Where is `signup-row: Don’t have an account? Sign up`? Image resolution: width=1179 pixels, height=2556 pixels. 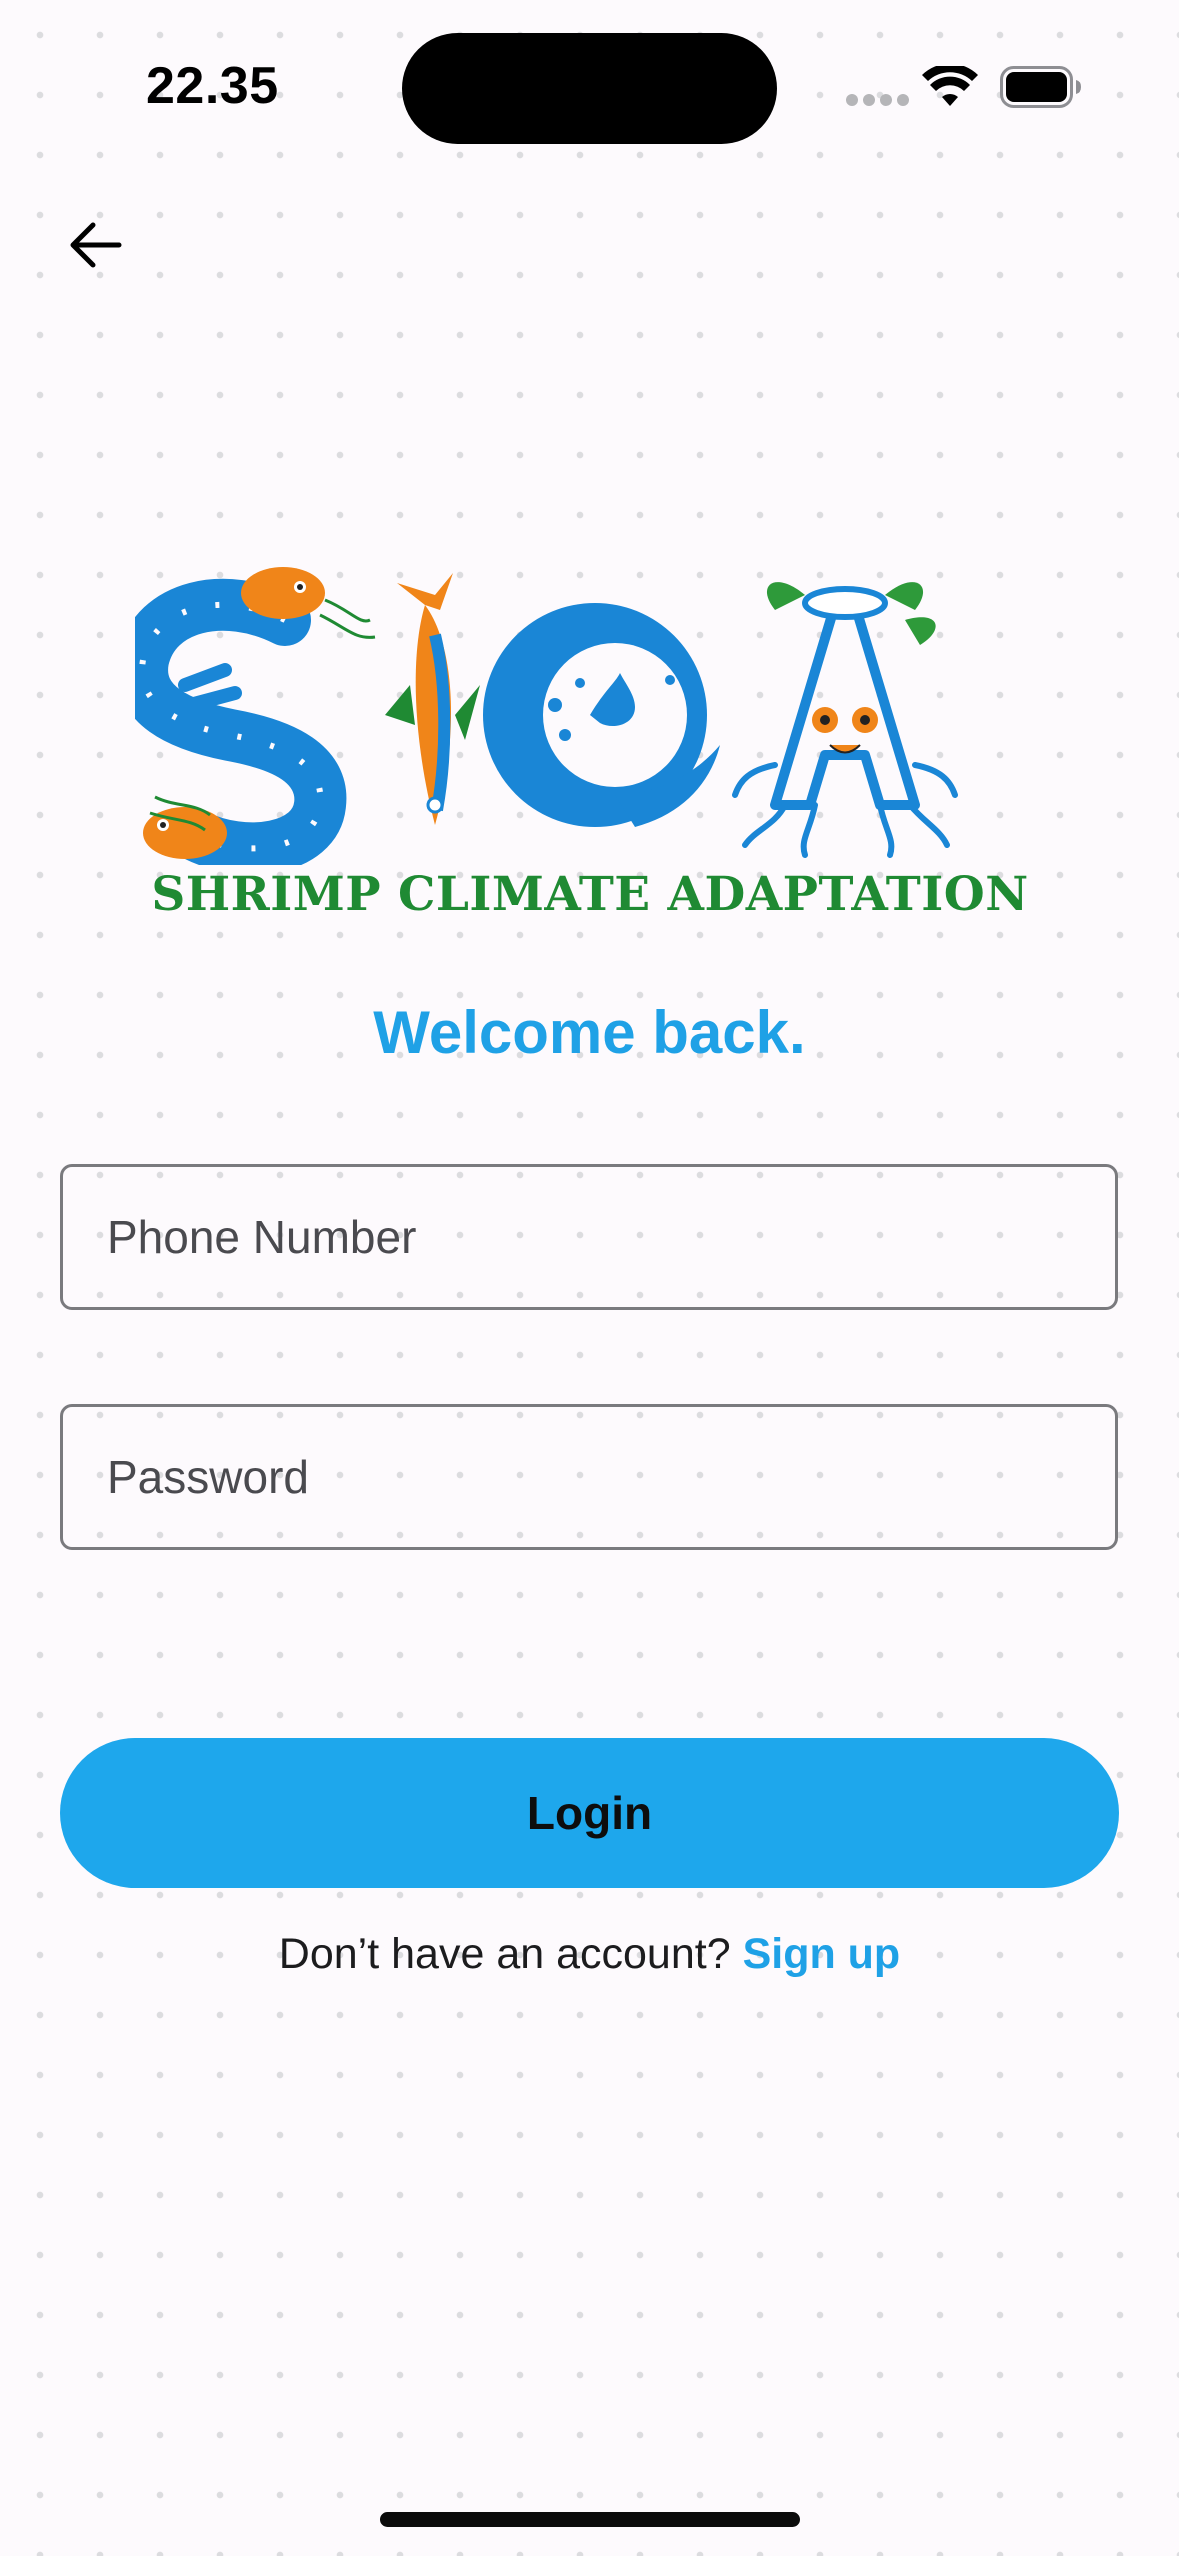
signup-row: Don’t have an account? Sign up is located at coordinates (589, 1954).